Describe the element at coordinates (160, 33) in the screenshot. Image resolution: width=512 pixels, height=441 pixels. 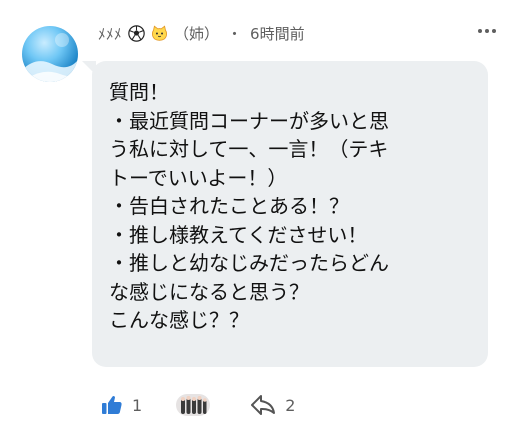
I see `cat-face-icon` at that location.